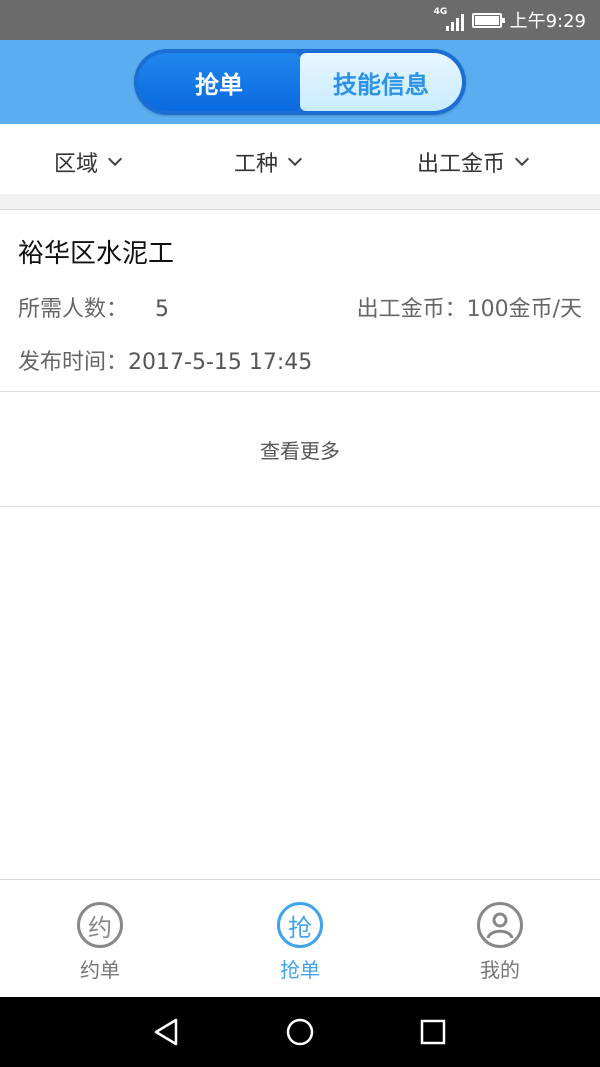  I want to click on nav-profile: 我的, so click(500, 942).